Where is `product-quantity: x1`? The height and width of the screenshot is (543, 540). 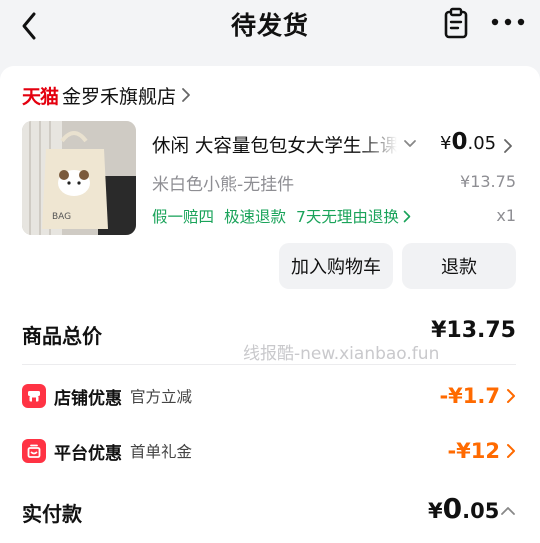
product-quantity: x1 is located at coordinates (506, 215).